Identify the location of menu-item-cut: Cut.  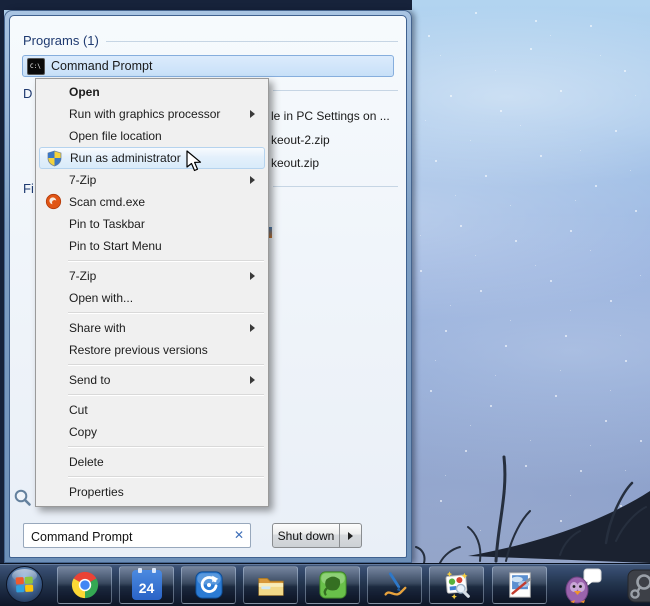
(152, 410).